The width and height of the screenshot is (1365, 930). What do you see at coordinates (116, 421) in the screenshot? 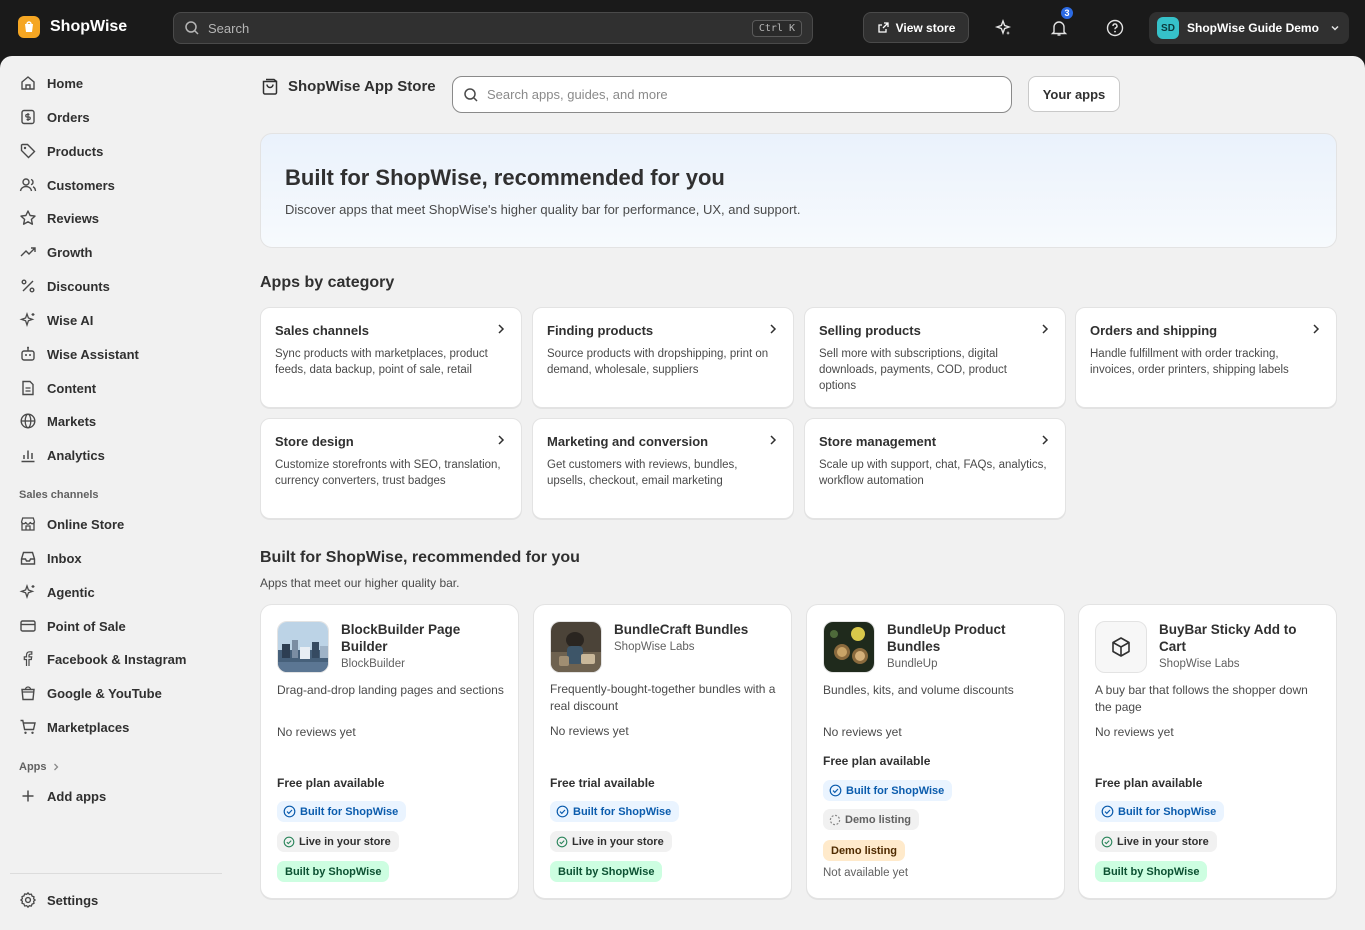
I see `sidebar-item-markets: Markets` at bounding box center [116, 421].